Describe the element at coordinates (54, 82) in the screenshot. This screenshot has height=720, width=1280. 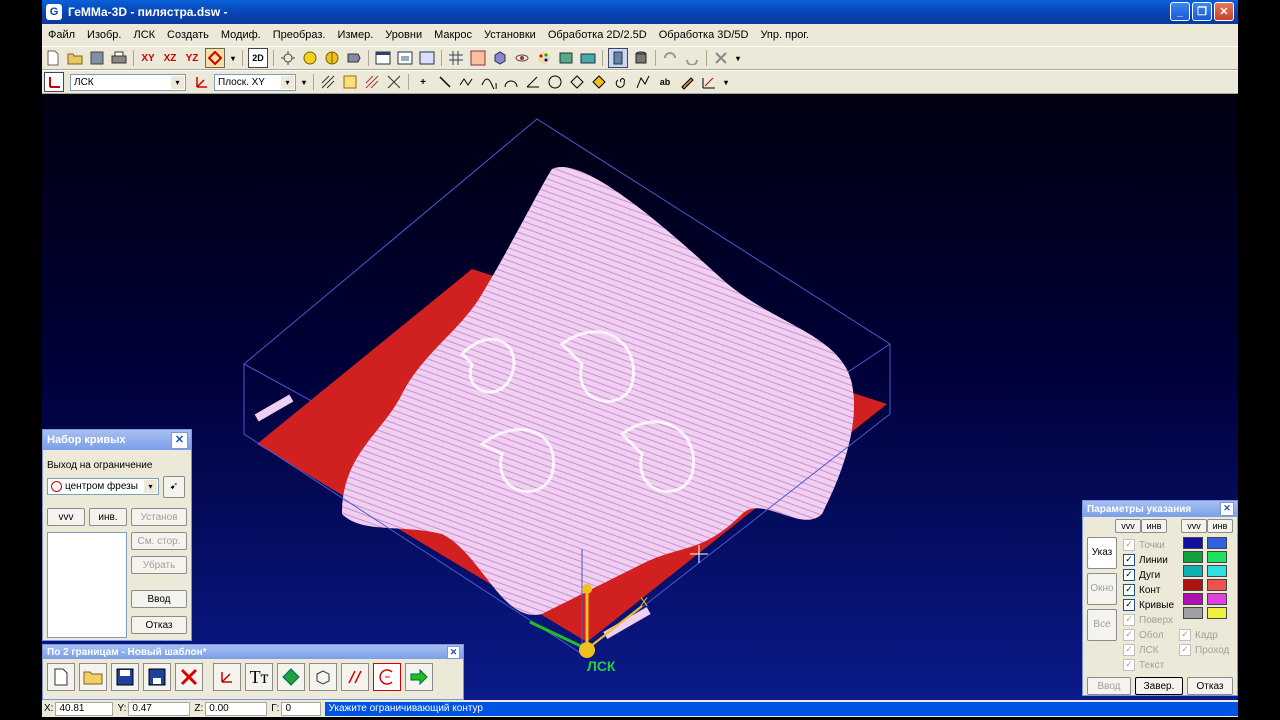
I see `lsk-axis-icon` at that location.